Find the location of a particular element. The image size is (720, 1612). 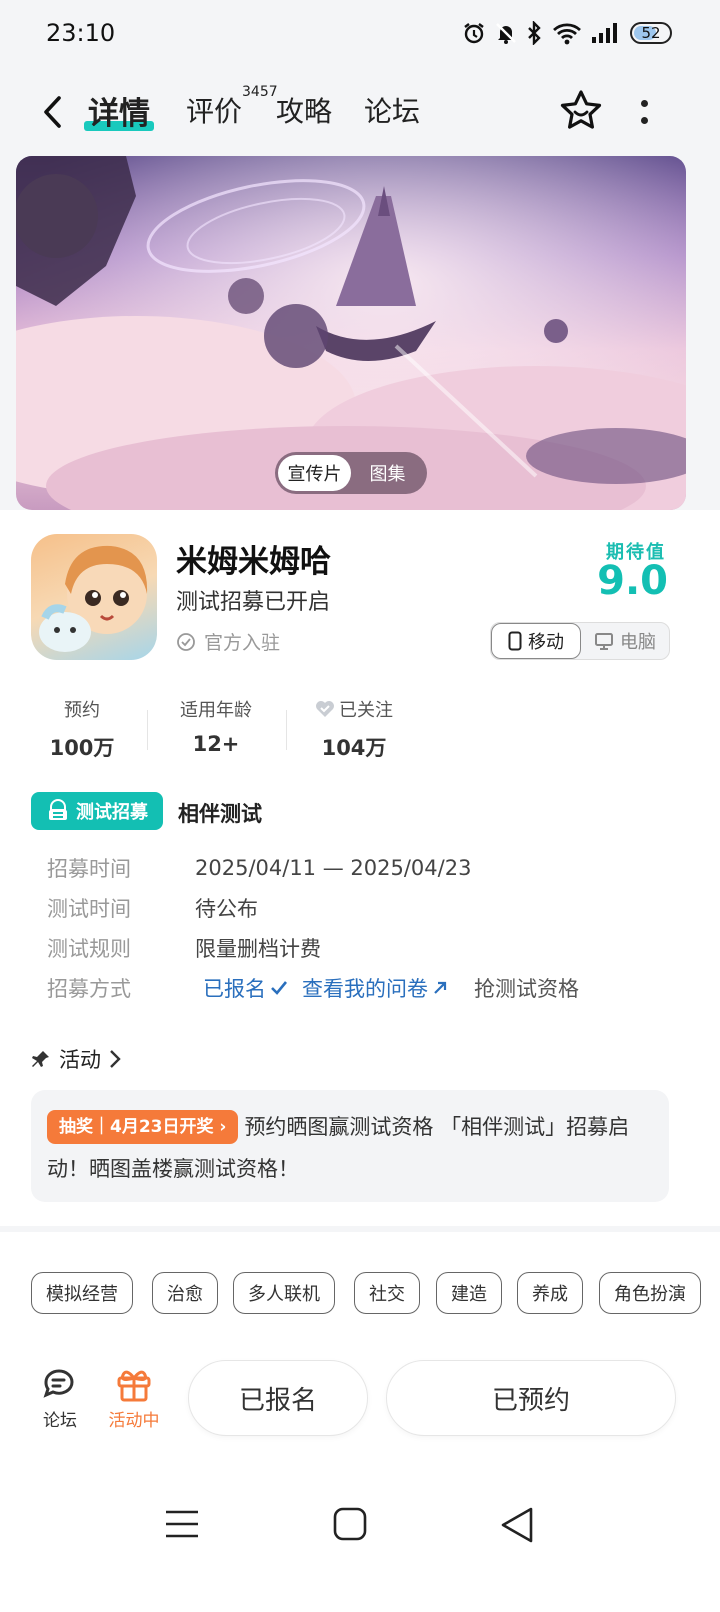

media-toggle: 宣传片 图集 is located at coordinates (351, 473).